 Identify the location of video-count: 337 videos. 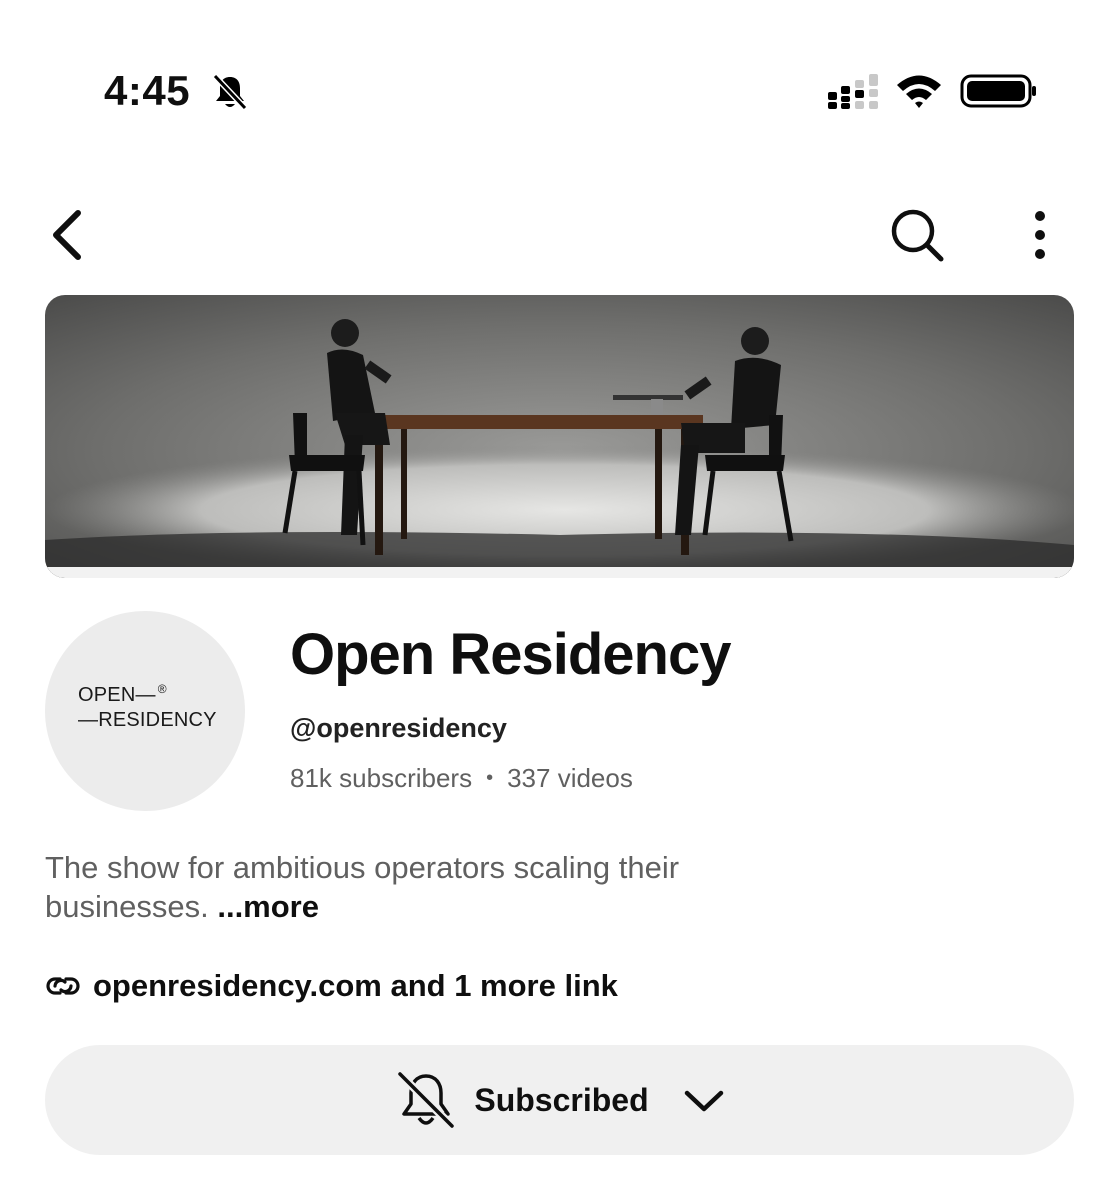
(570, 778).